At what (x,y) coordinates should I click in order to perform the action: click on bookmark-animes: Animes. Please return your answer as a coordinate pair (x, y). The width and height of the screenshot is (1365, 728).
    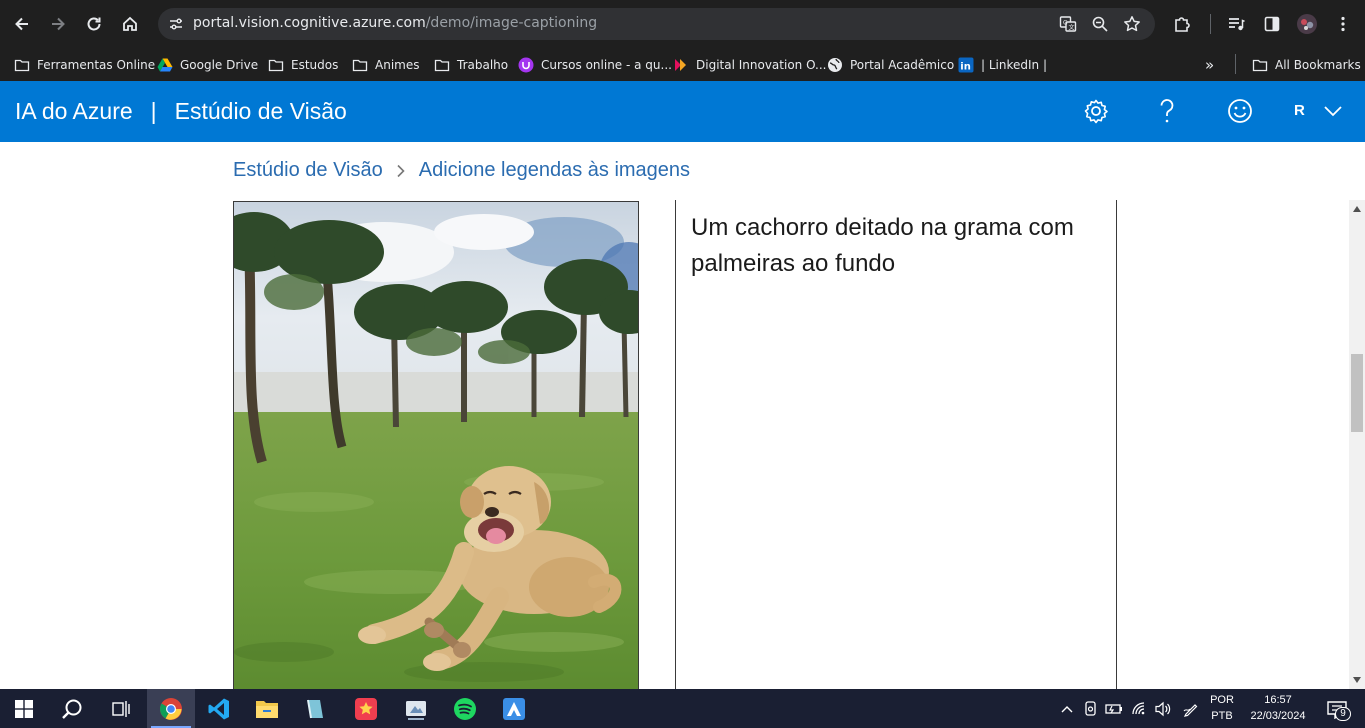
    Looking at the image, I should click on (385, 65).